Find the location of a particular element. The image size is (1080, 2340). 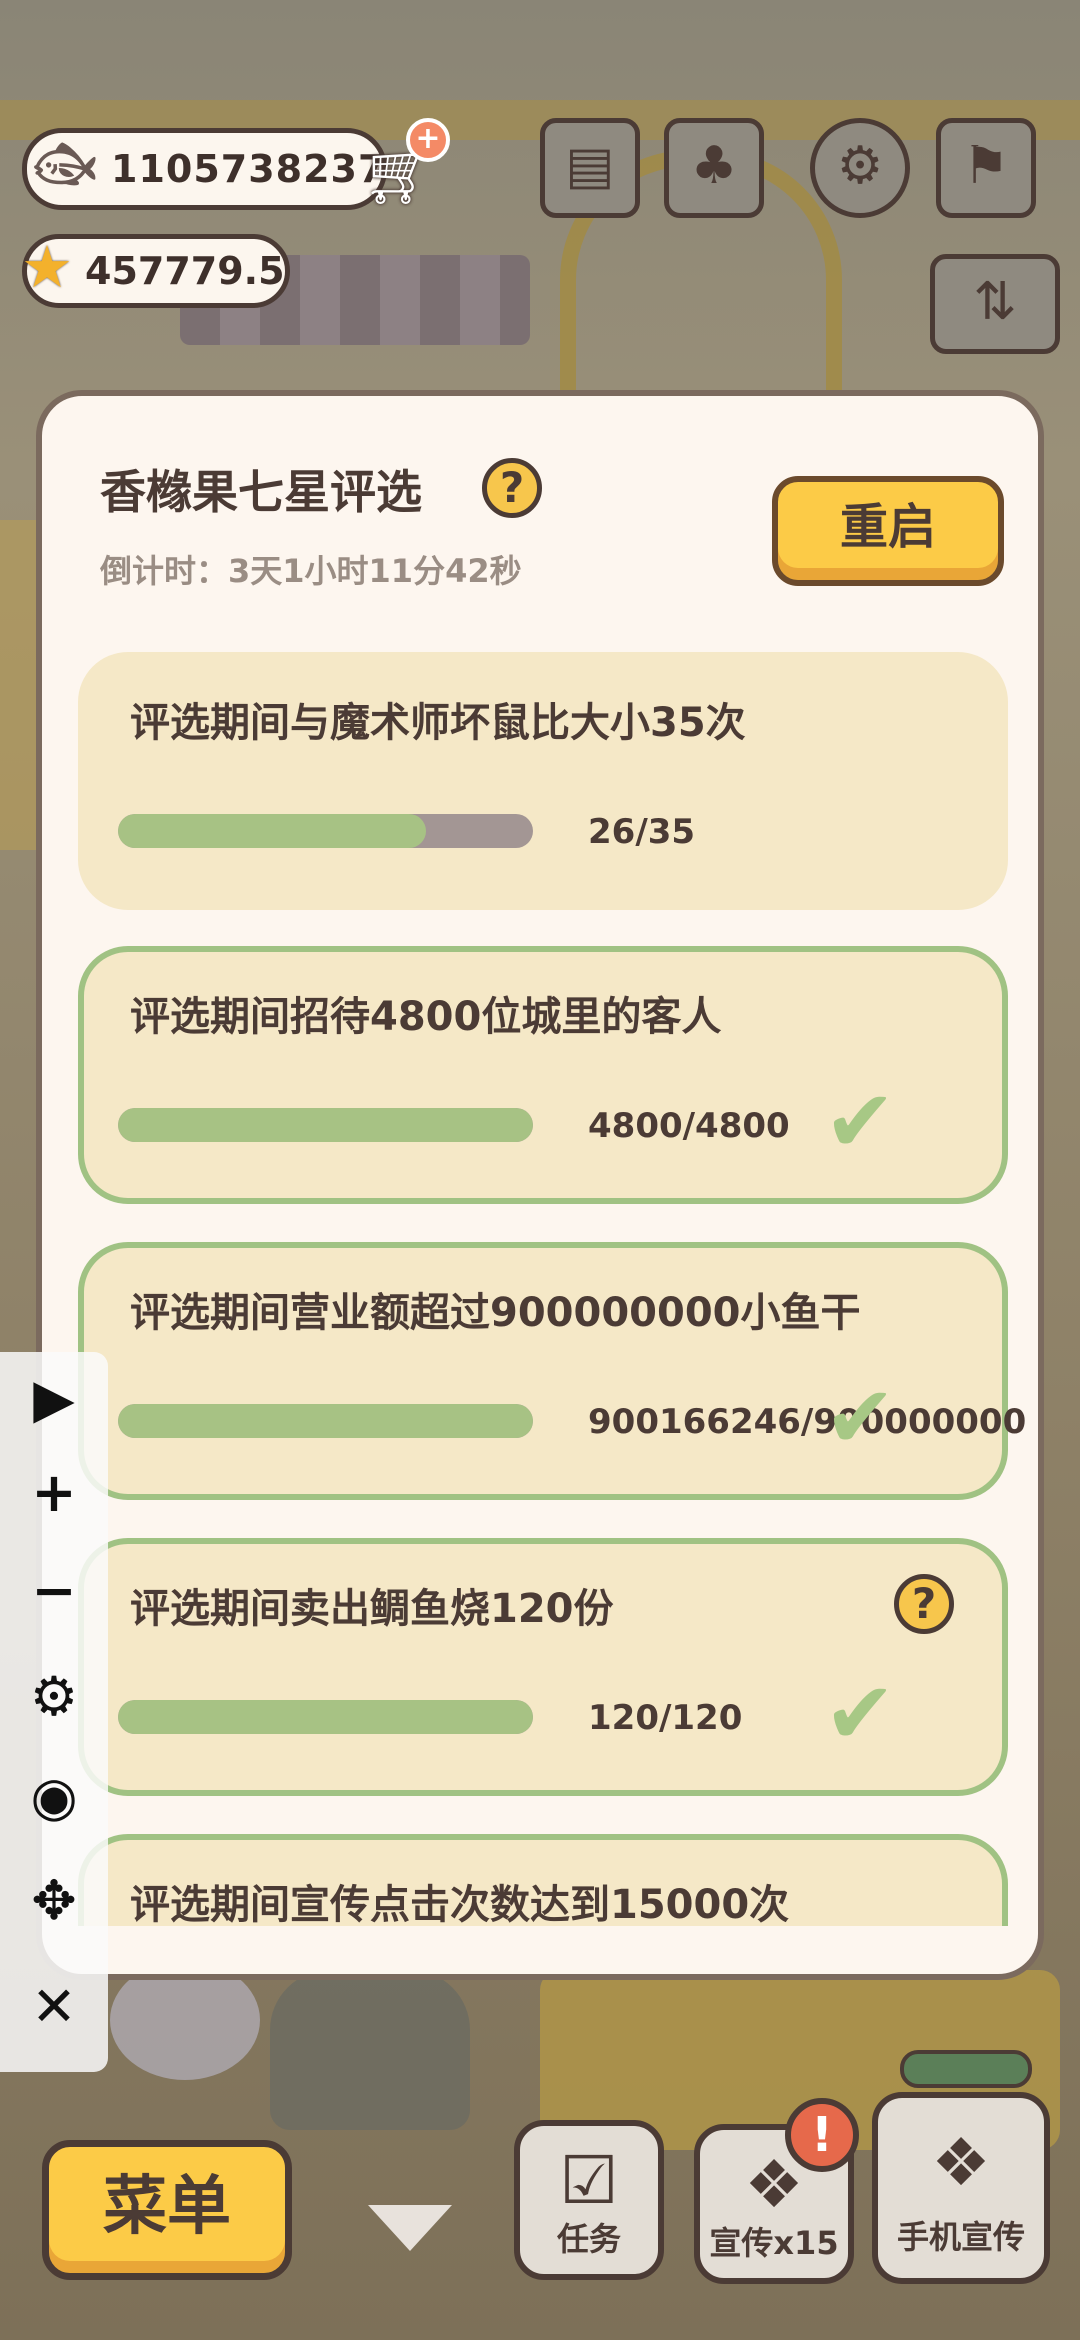

task-progress-text: 4800/4800 is located at coordinates (689, 1126).